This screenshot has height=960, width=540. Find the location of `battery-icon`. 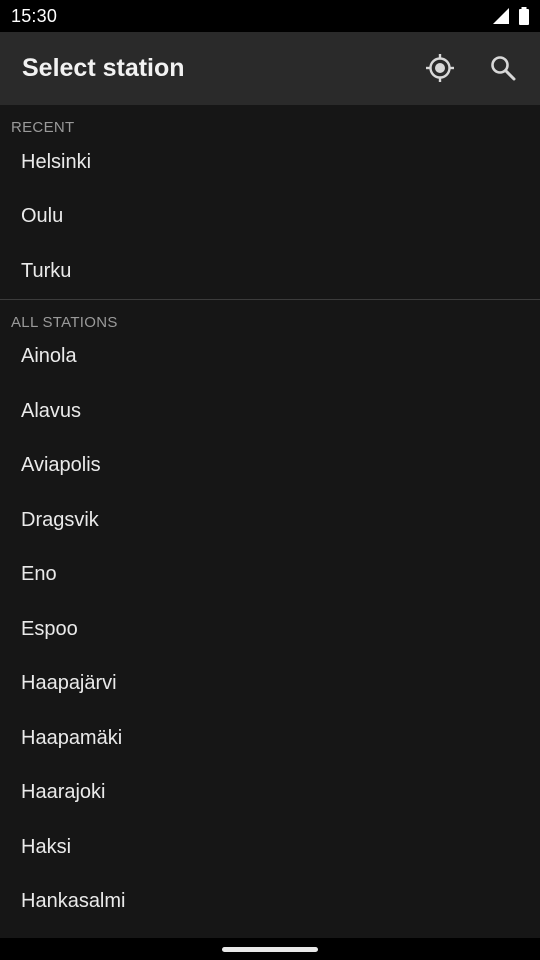

battery-icon is located at coordinates (524, 16).